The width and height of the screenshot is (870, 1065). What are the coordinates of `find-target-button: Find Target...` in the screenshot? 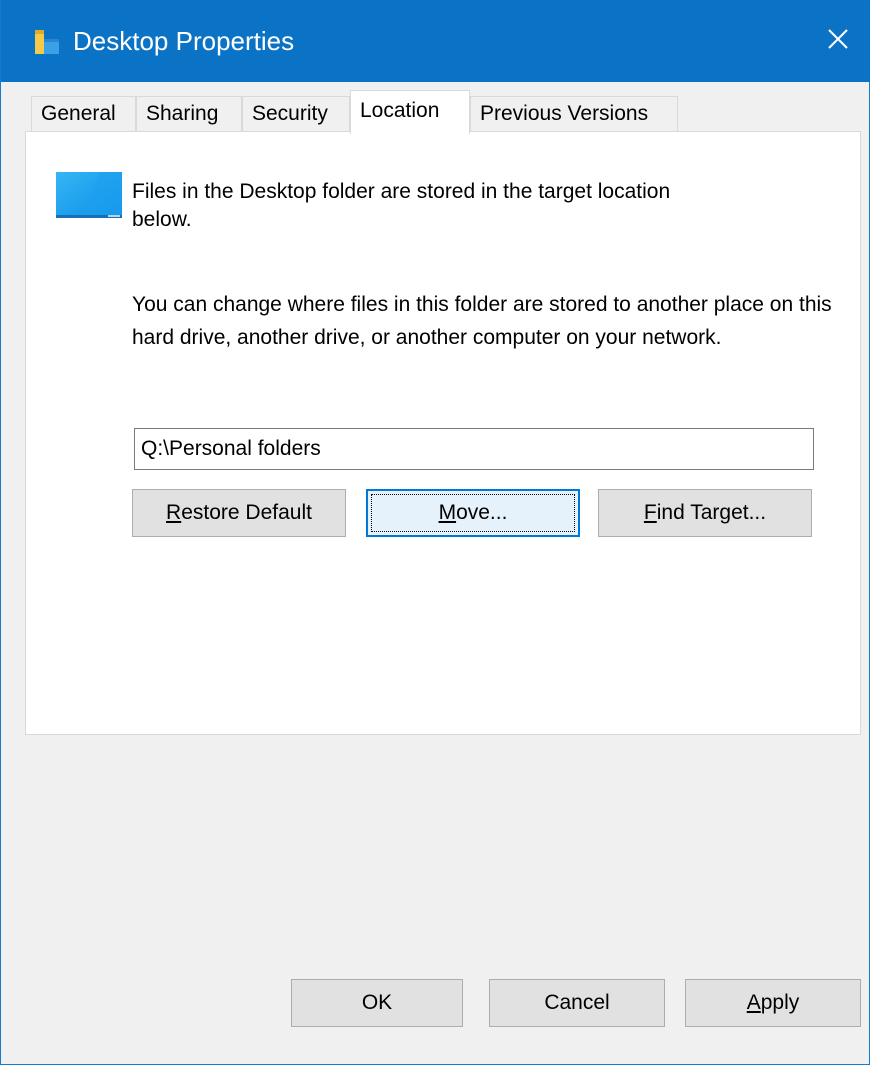 It's located at (705, 513).